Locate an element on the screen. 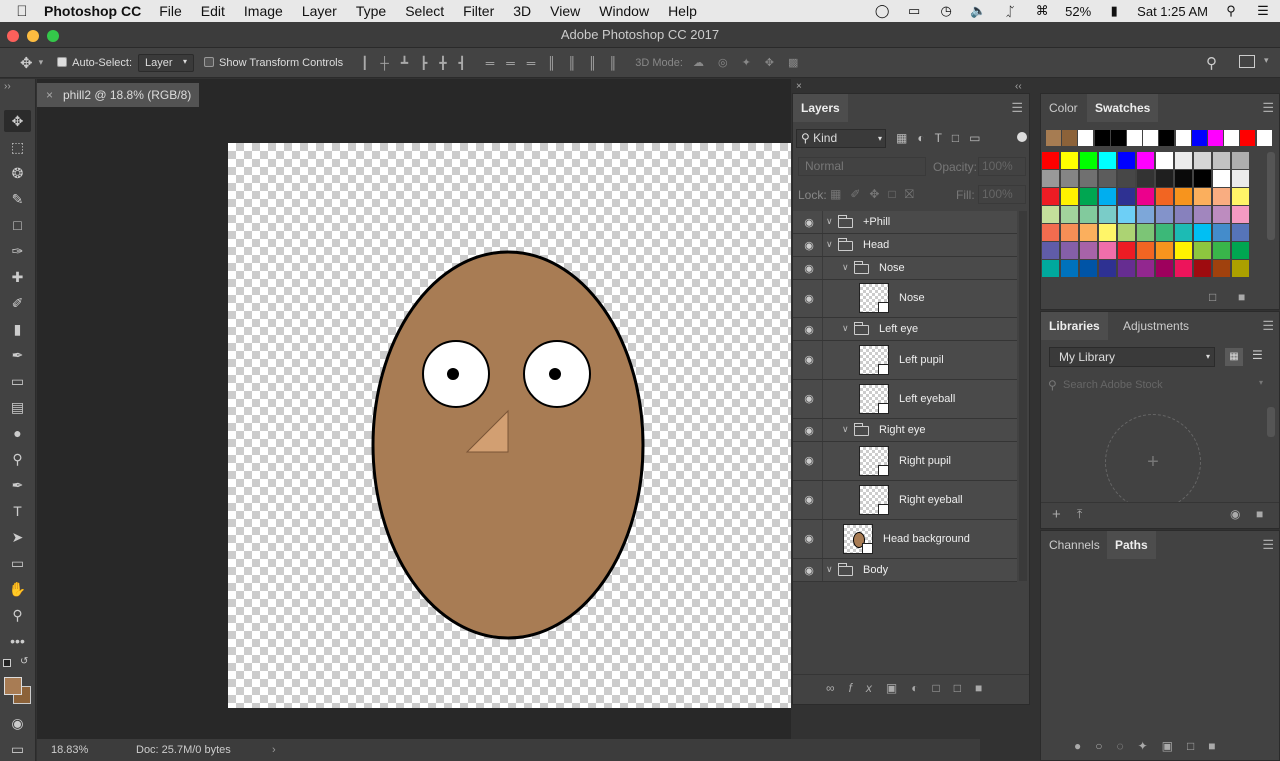  expand-tools-icon: ›› is located at coordinates (7, 86).